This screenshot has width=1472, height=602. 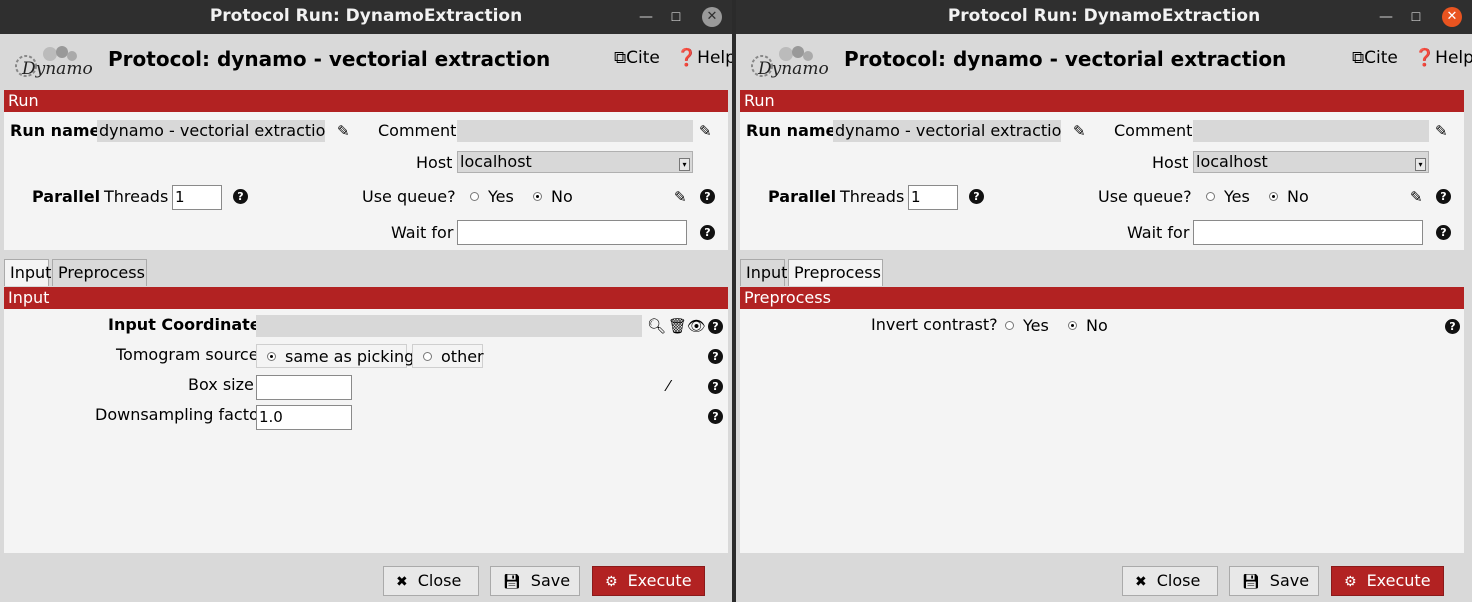 What do you see at coordinates (687, 58) in the screenshot?
I see `question-icon: ❓` at bounding box center [687, 58].